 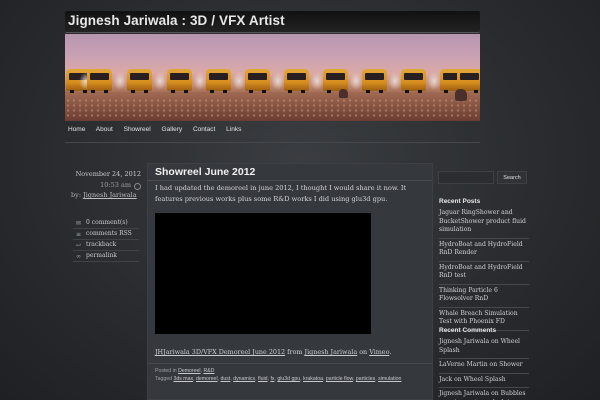 What do you see at coordinates (484, 296) in the screenshot?
I see `recent-post-link: Thinking Particle 6 Flowsolver RnD` at bounding box center [484, 296].